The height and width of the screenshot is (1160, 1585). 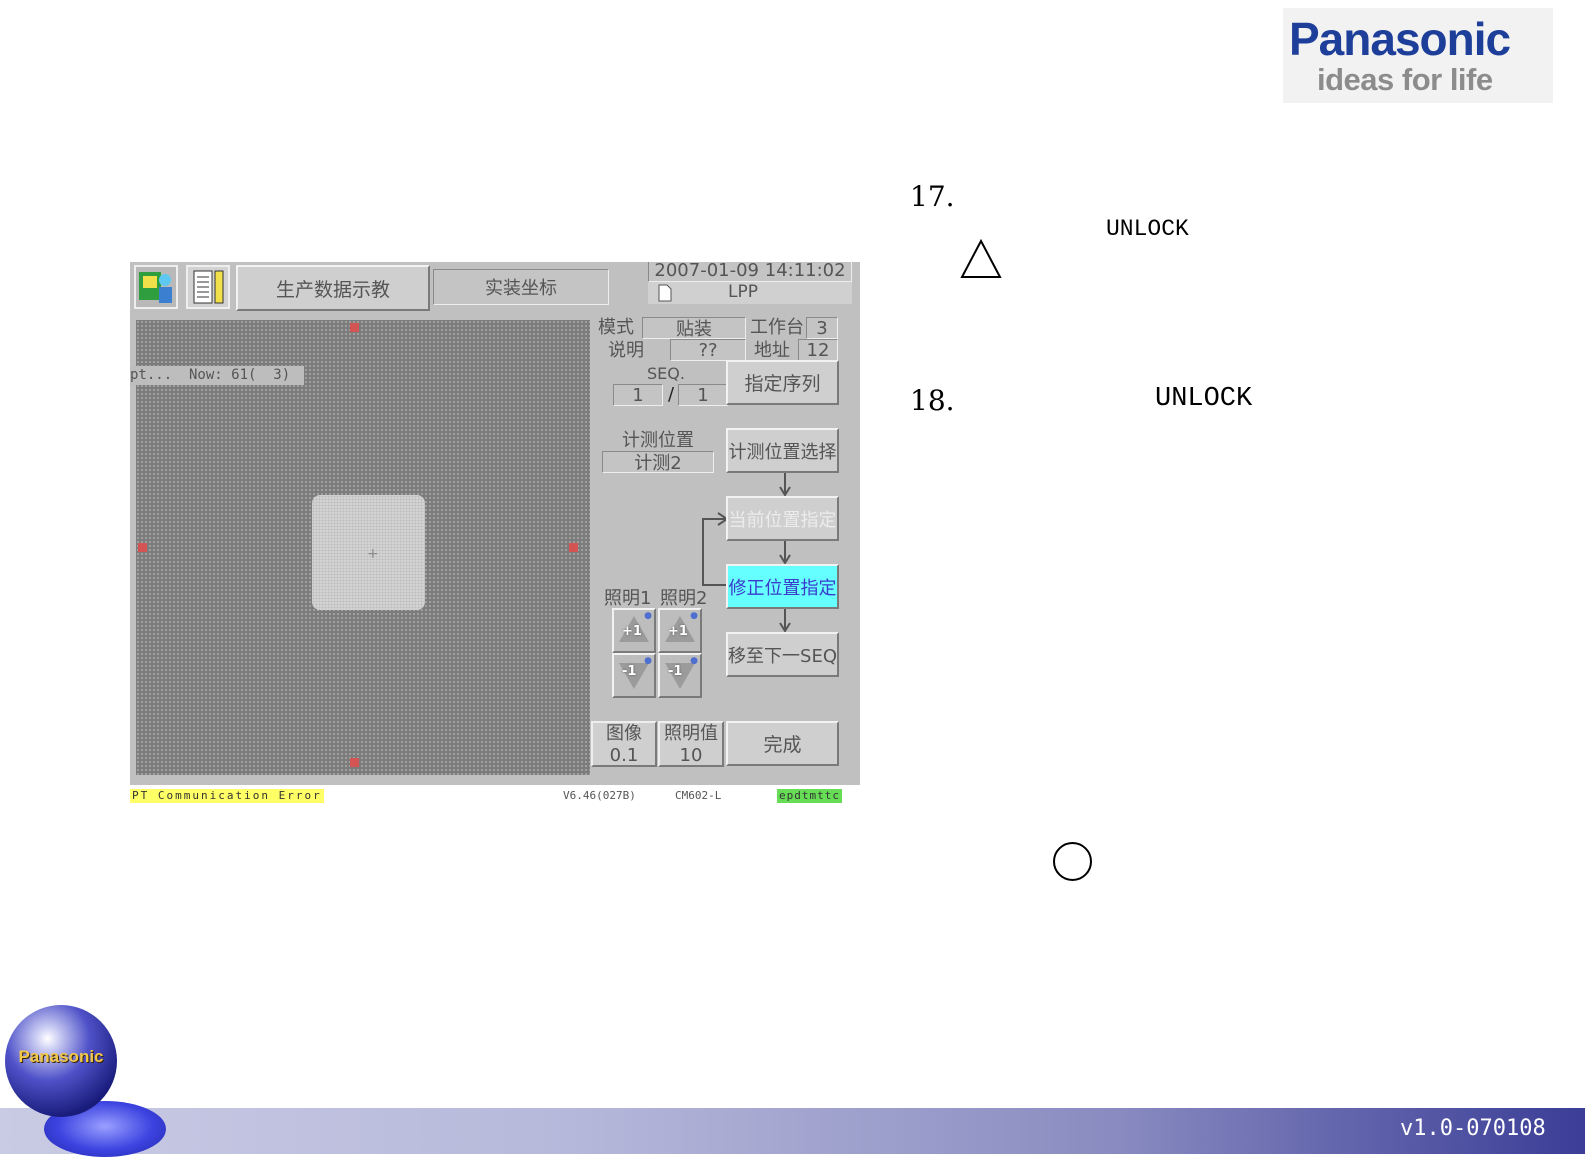 What do you see at coordinates (373, 554) in the screenshot?
I see `crosshair-icon: +` at bounding box center [373, 554].